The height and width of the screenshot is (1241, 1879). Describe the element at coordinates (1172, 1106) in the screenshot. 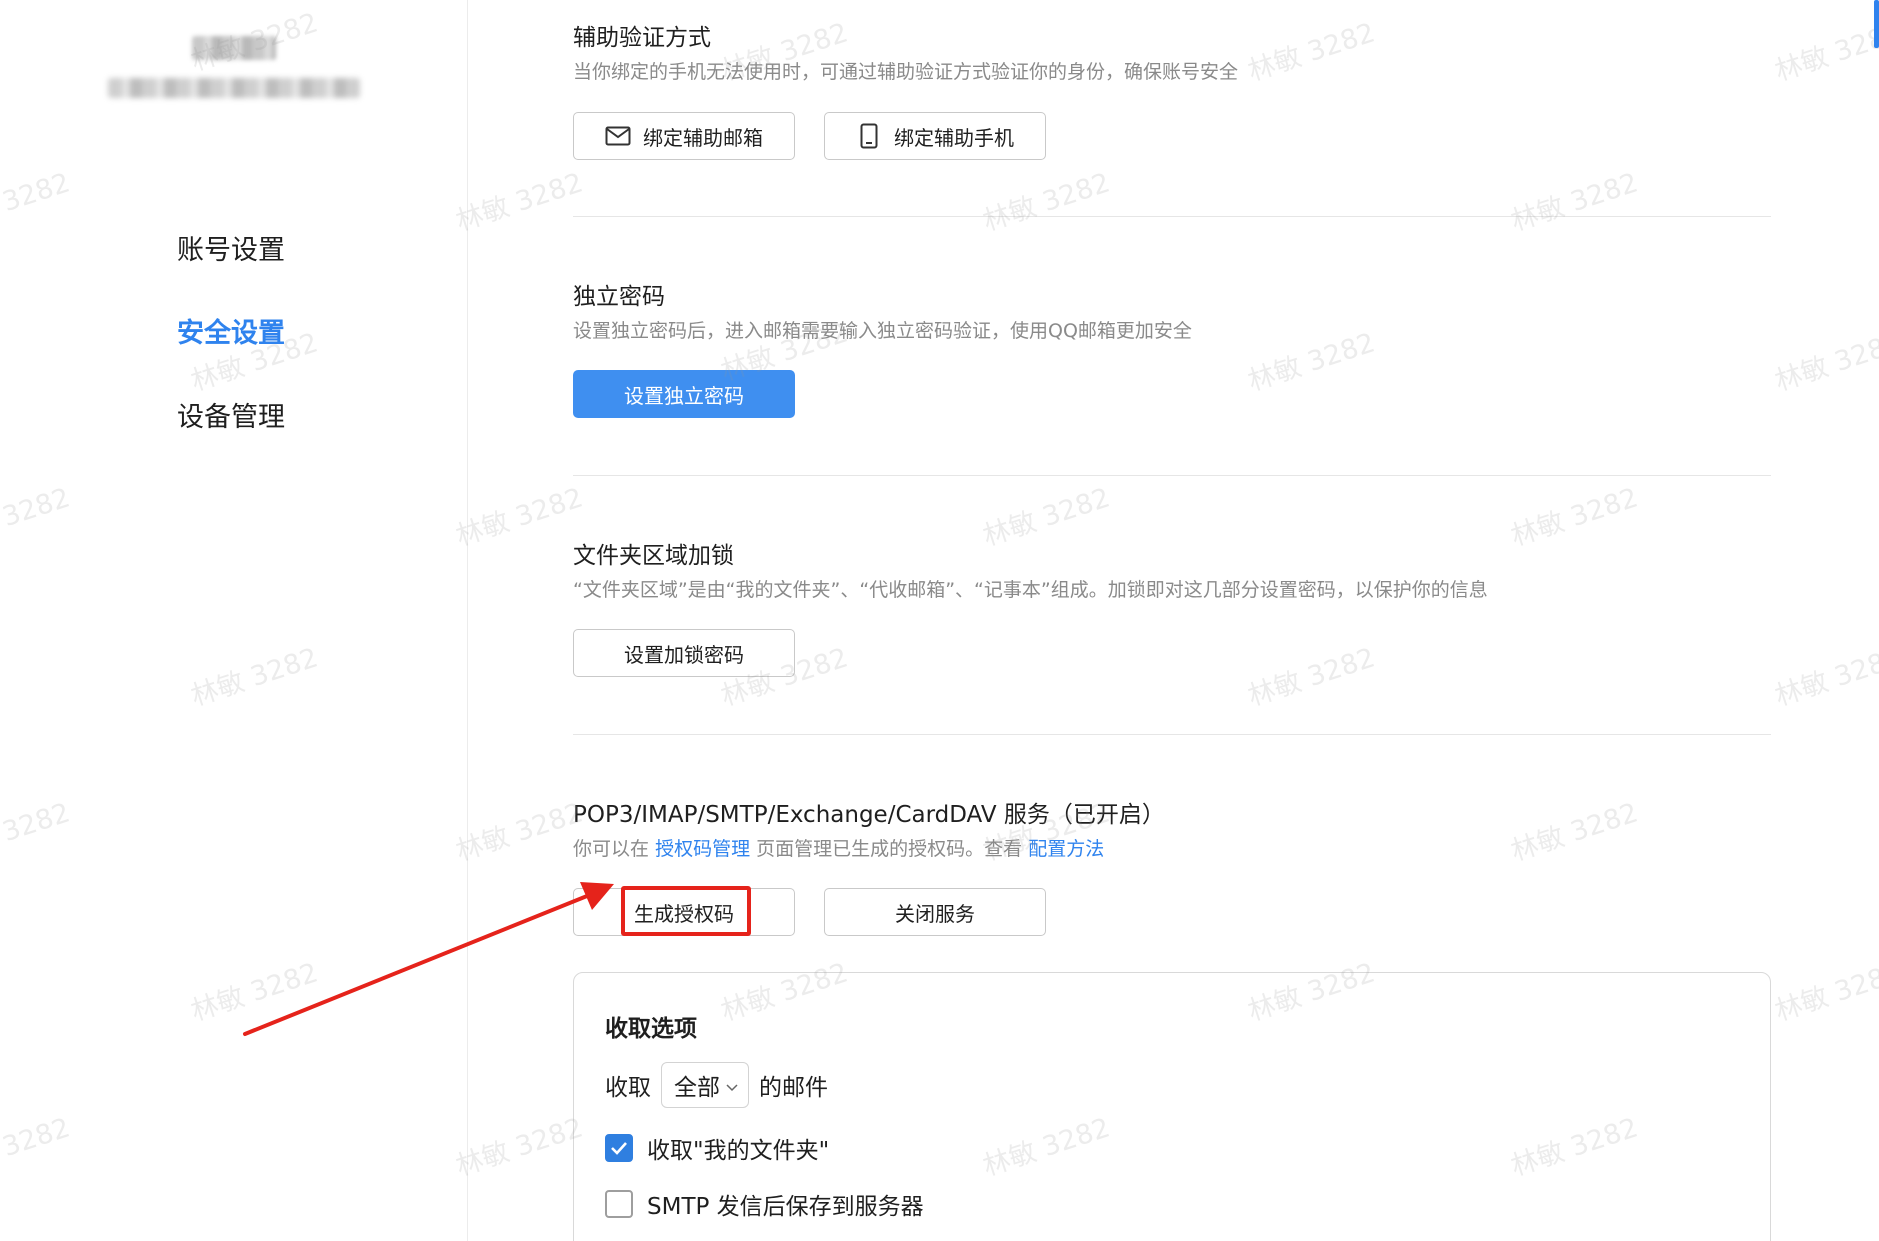

I see `fetch-options-card: 收取选项 收取 全部 的邮件 收取"我的文件夹" SMTP 发信后保存到服务器` at that location.